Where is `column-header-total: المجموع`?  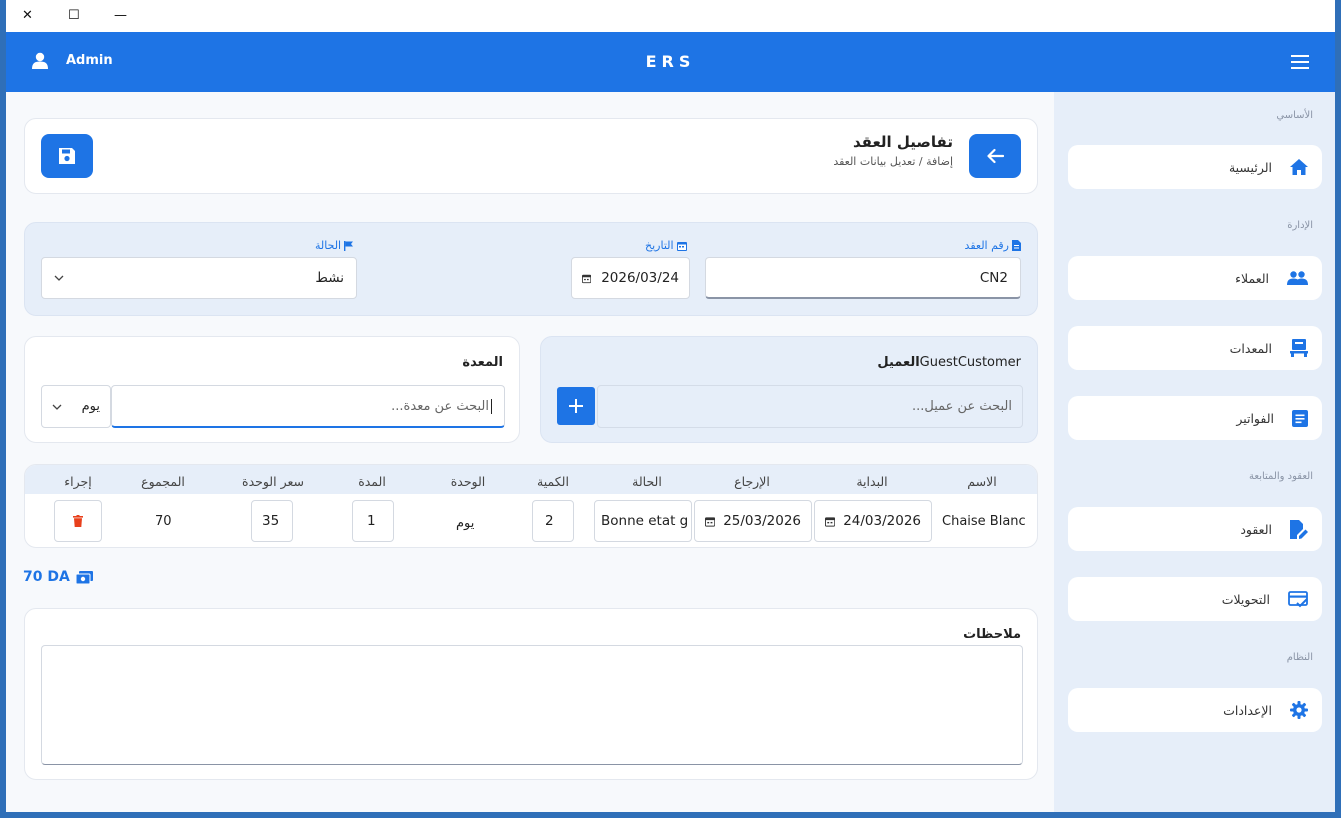
column-header-total: المجموع is located at coordinates (163, 481).